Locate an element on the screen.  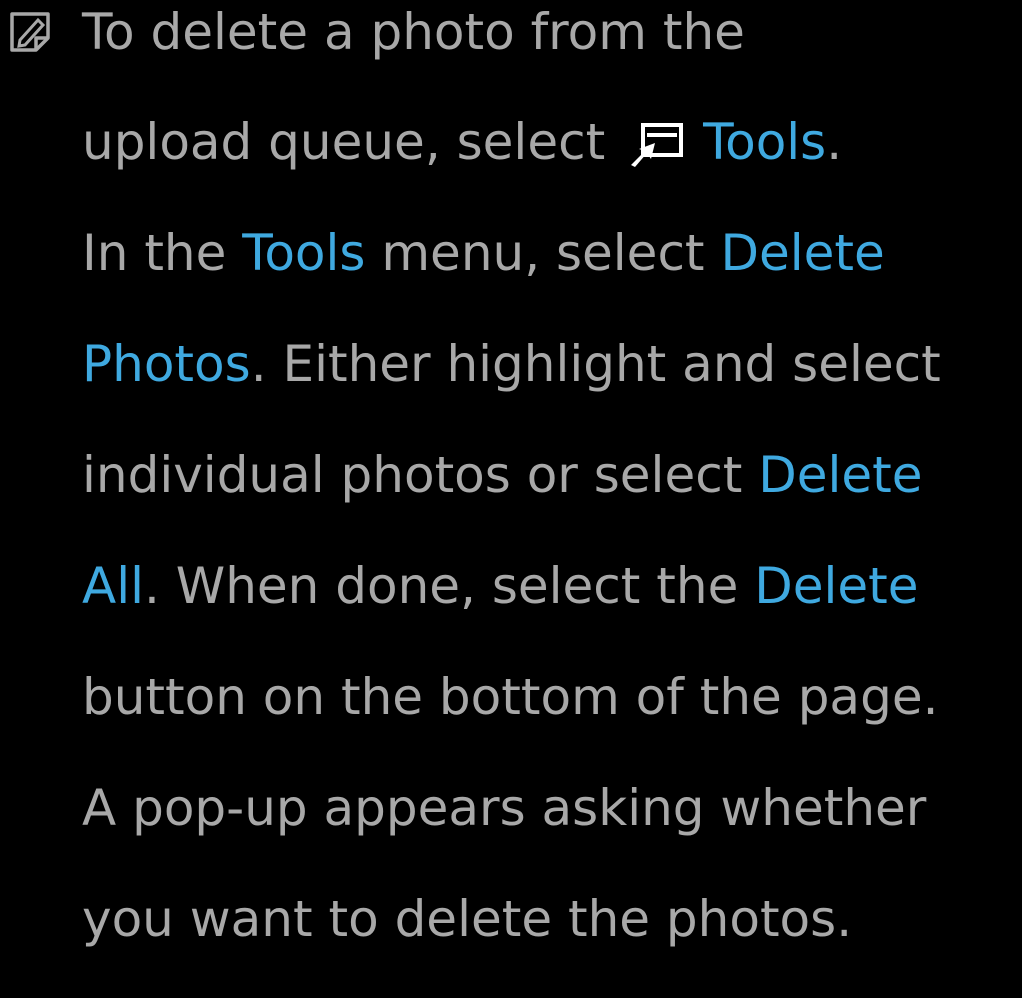
paragraph-line-6: All. When done, select the Delete is located at coordinates (500, 586).